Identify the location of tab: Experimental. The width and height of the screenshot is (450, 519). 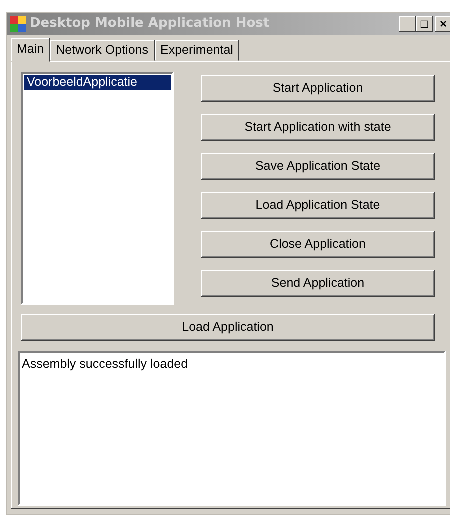
(197, 50).